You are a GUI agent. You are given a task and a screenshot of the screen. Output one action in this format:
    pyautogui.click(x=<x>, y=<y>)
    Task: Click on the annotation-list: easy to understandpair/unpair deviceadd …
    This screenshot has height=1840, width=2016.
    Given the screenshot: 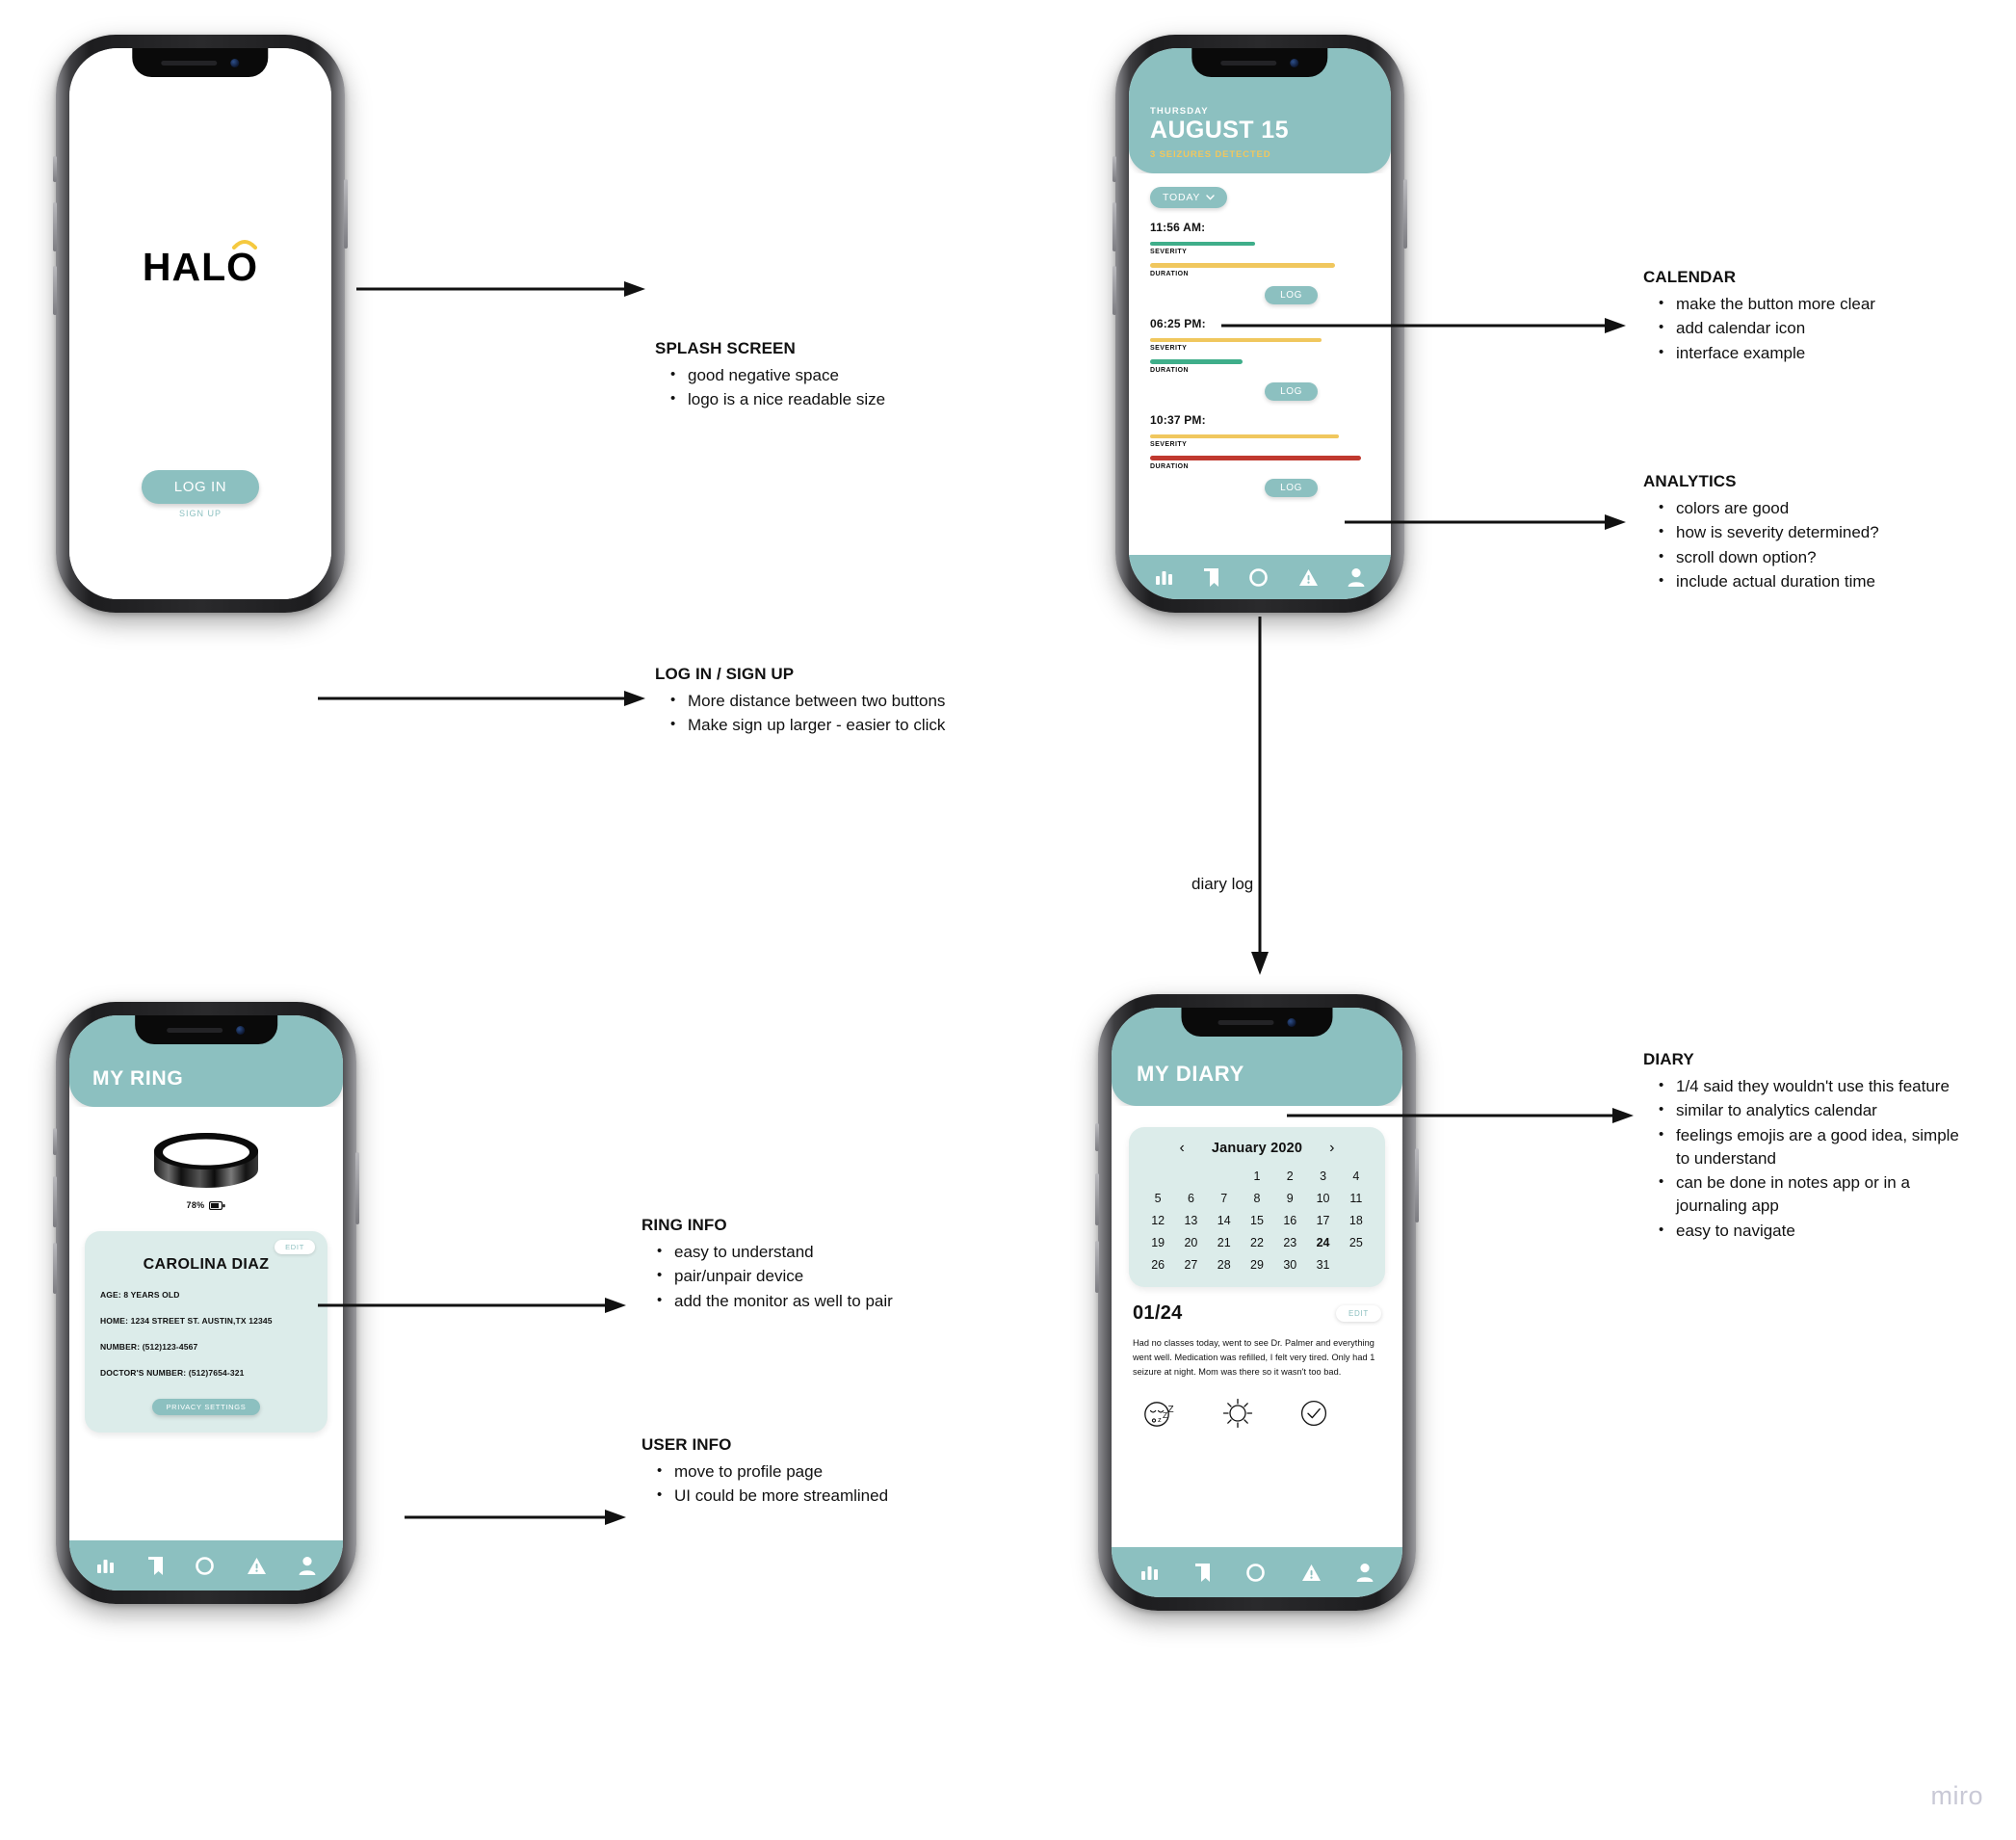 What is the action you would take?
    pyautogui.click(x=800, y=1277)
    